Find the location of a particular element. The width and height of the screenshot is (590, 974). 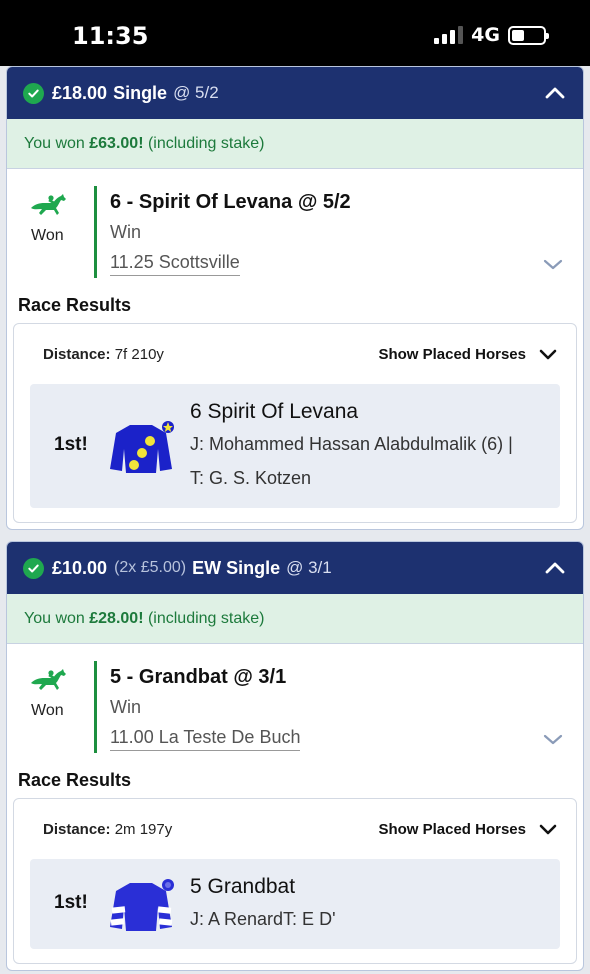

win-banner: You won £63.00! (including stake) is located at coordinates (295, 144).